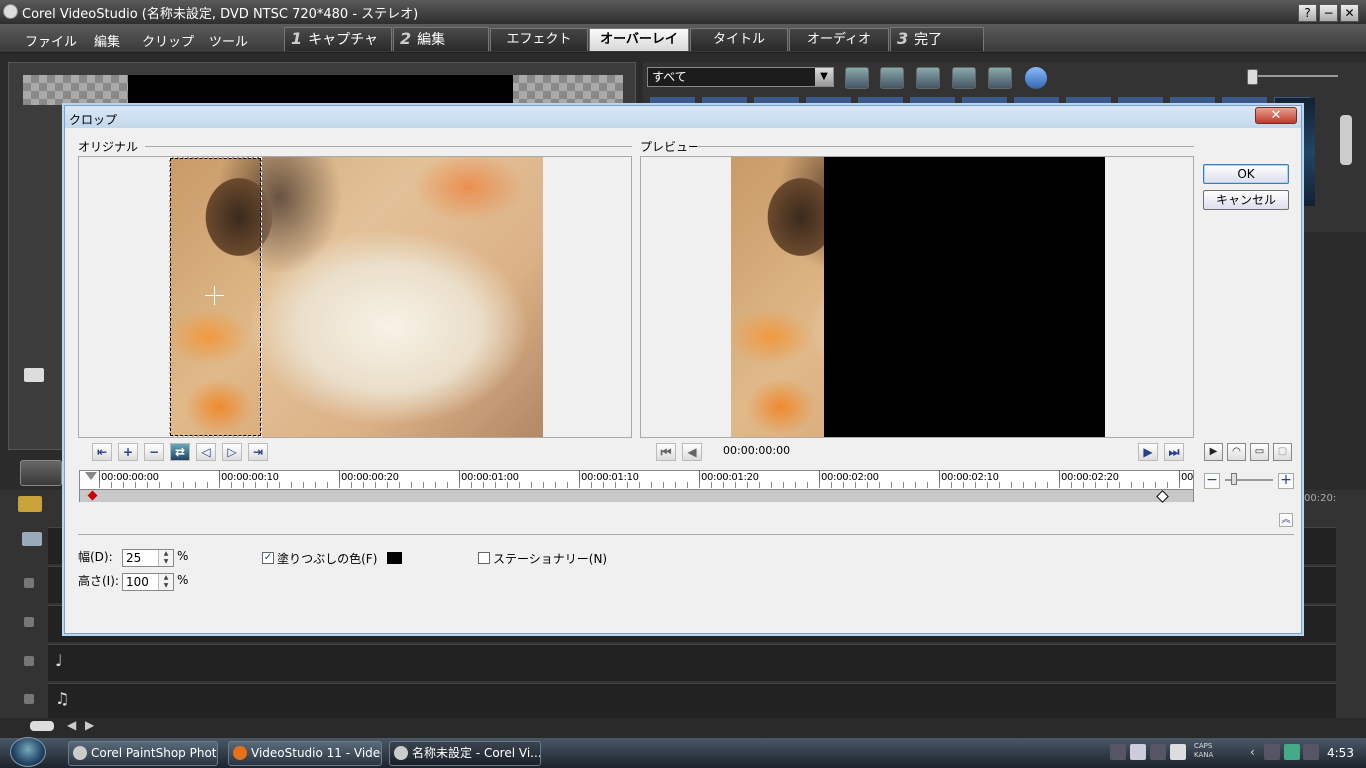 The width and height of the screenshot is (1366, 768). Describe the element at coordinates (739, 39) in the screenshot. I see `tab-title: タイトル` at that location.